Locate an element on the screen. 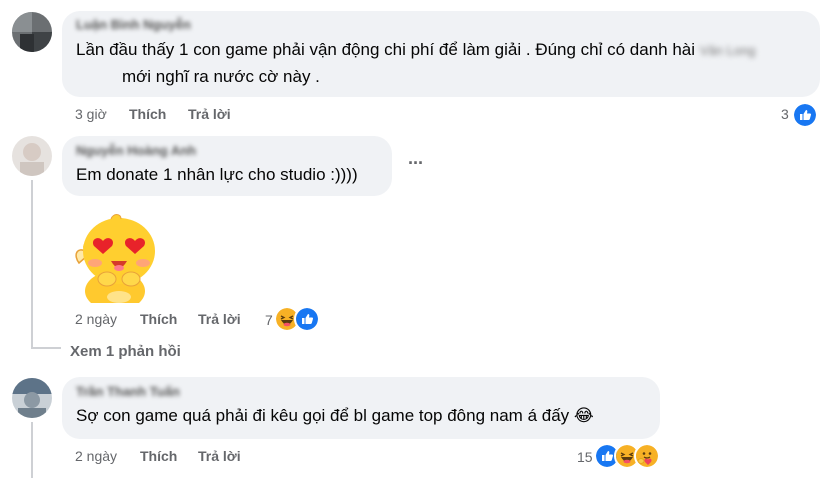  mention-name: Văn Long is located at coordinates (728, 50).